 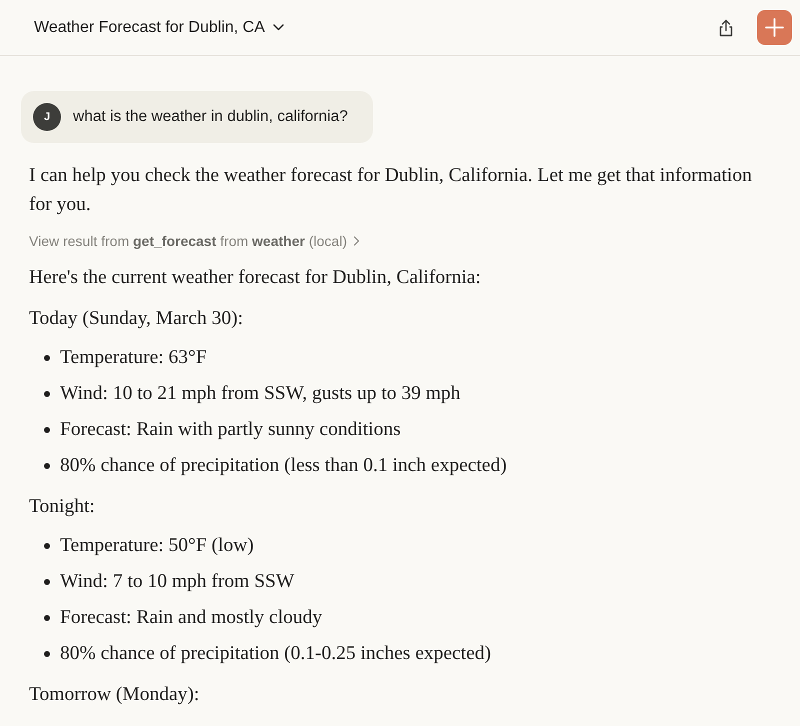 What do you see at coordinates (62, 507) in the screenshot?
I see `response-paragraph: Tonight:` at bounding box center [62, 507].